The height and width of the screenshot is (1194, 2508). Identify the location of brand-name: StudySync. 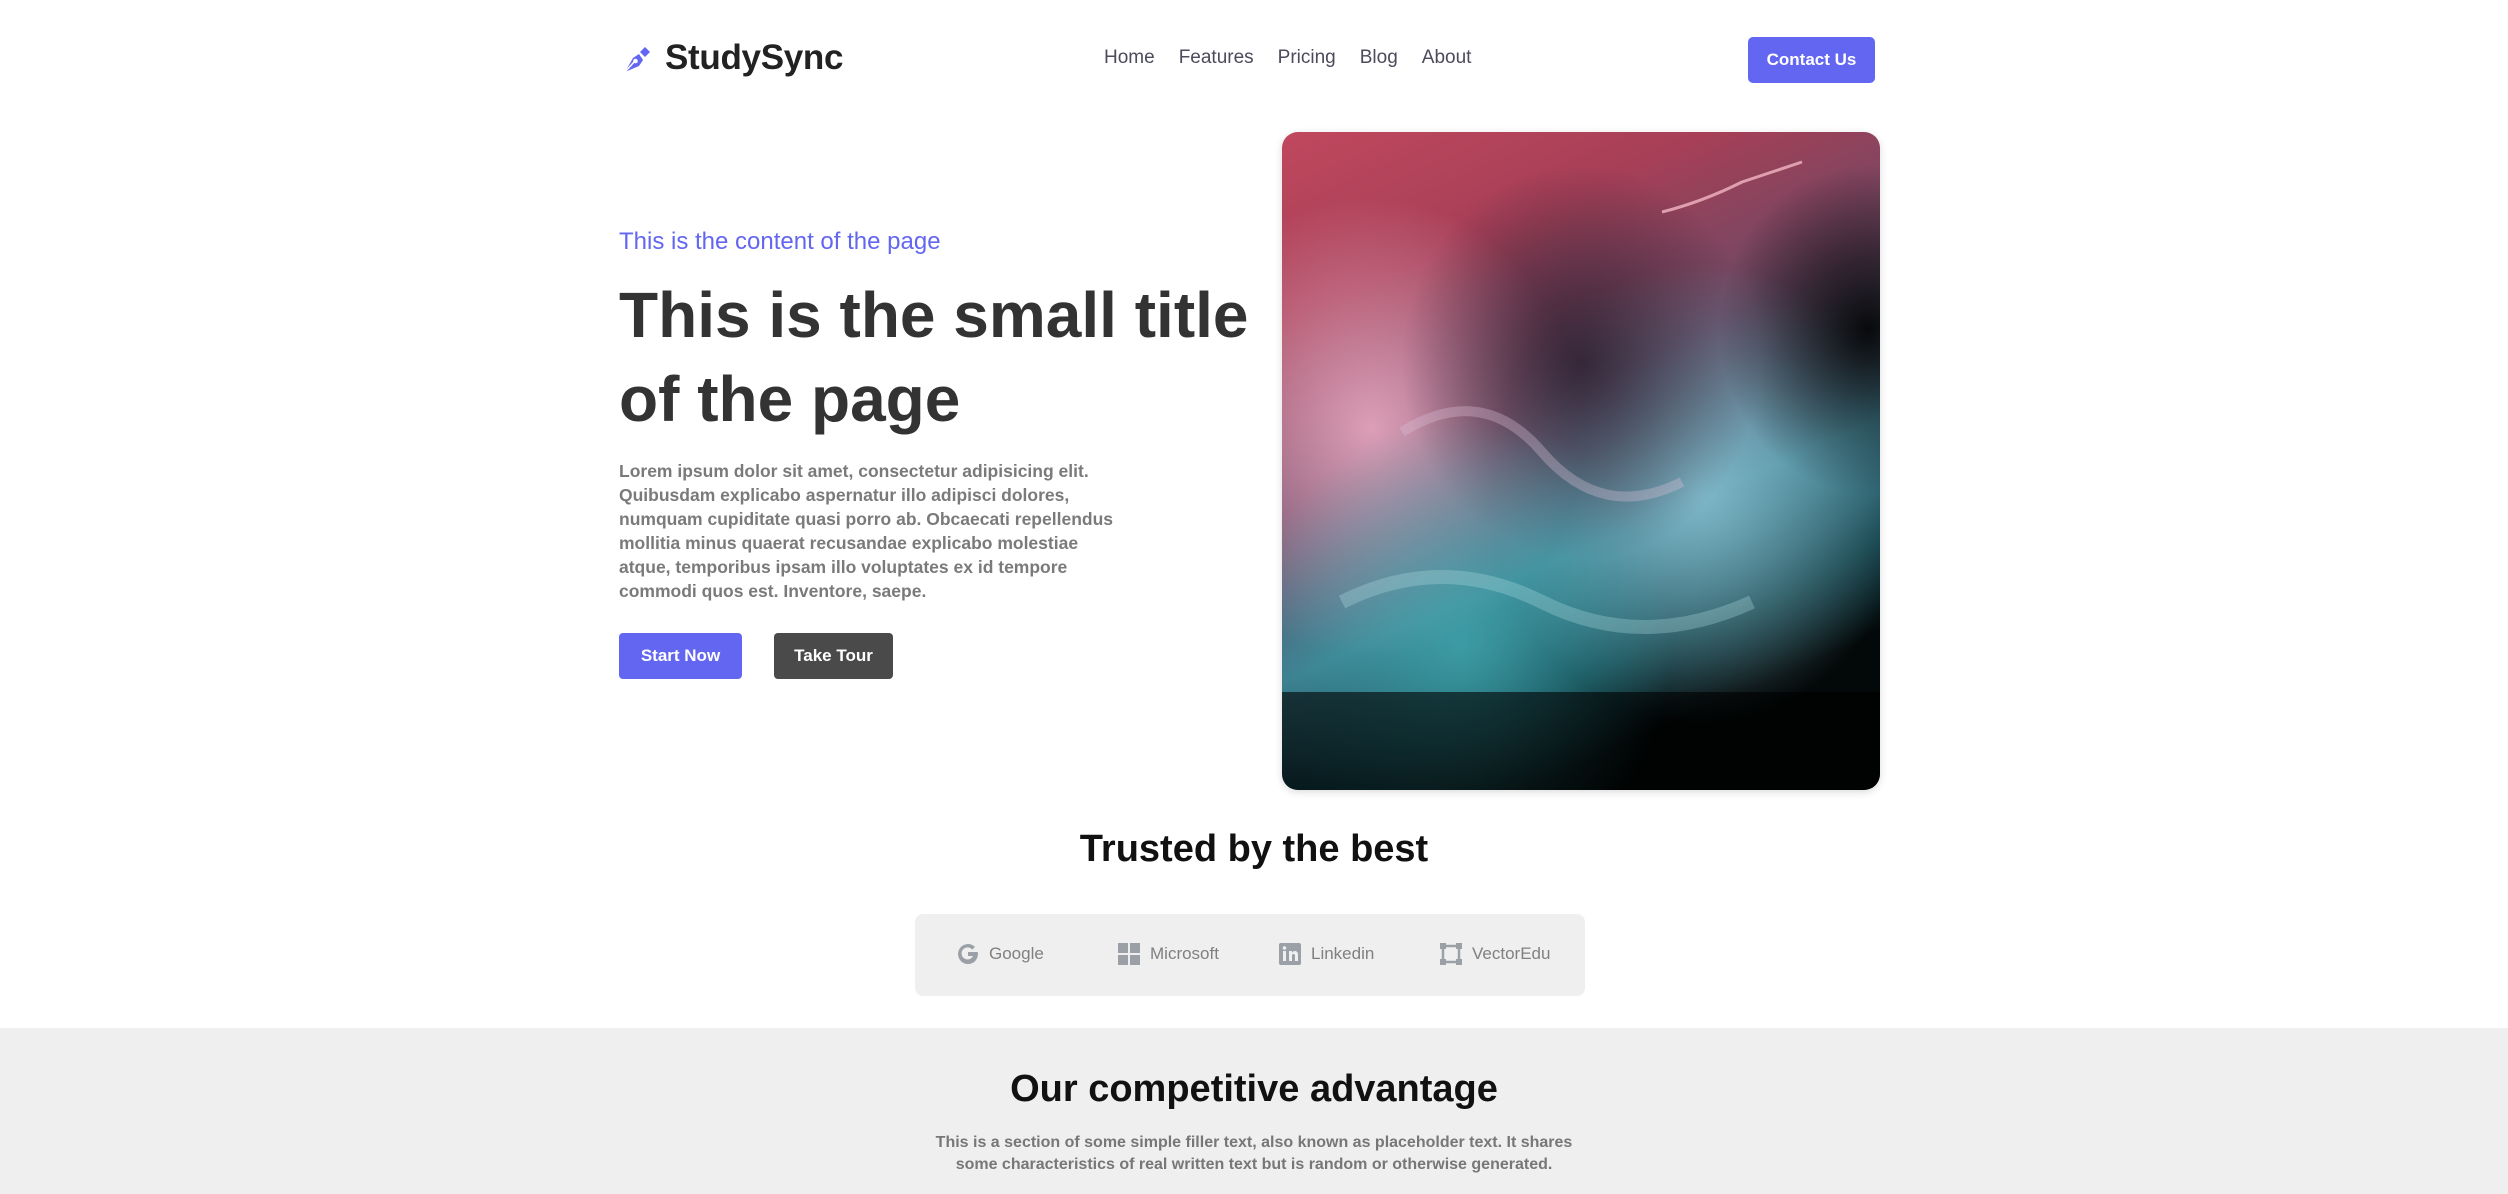
(754, 57).